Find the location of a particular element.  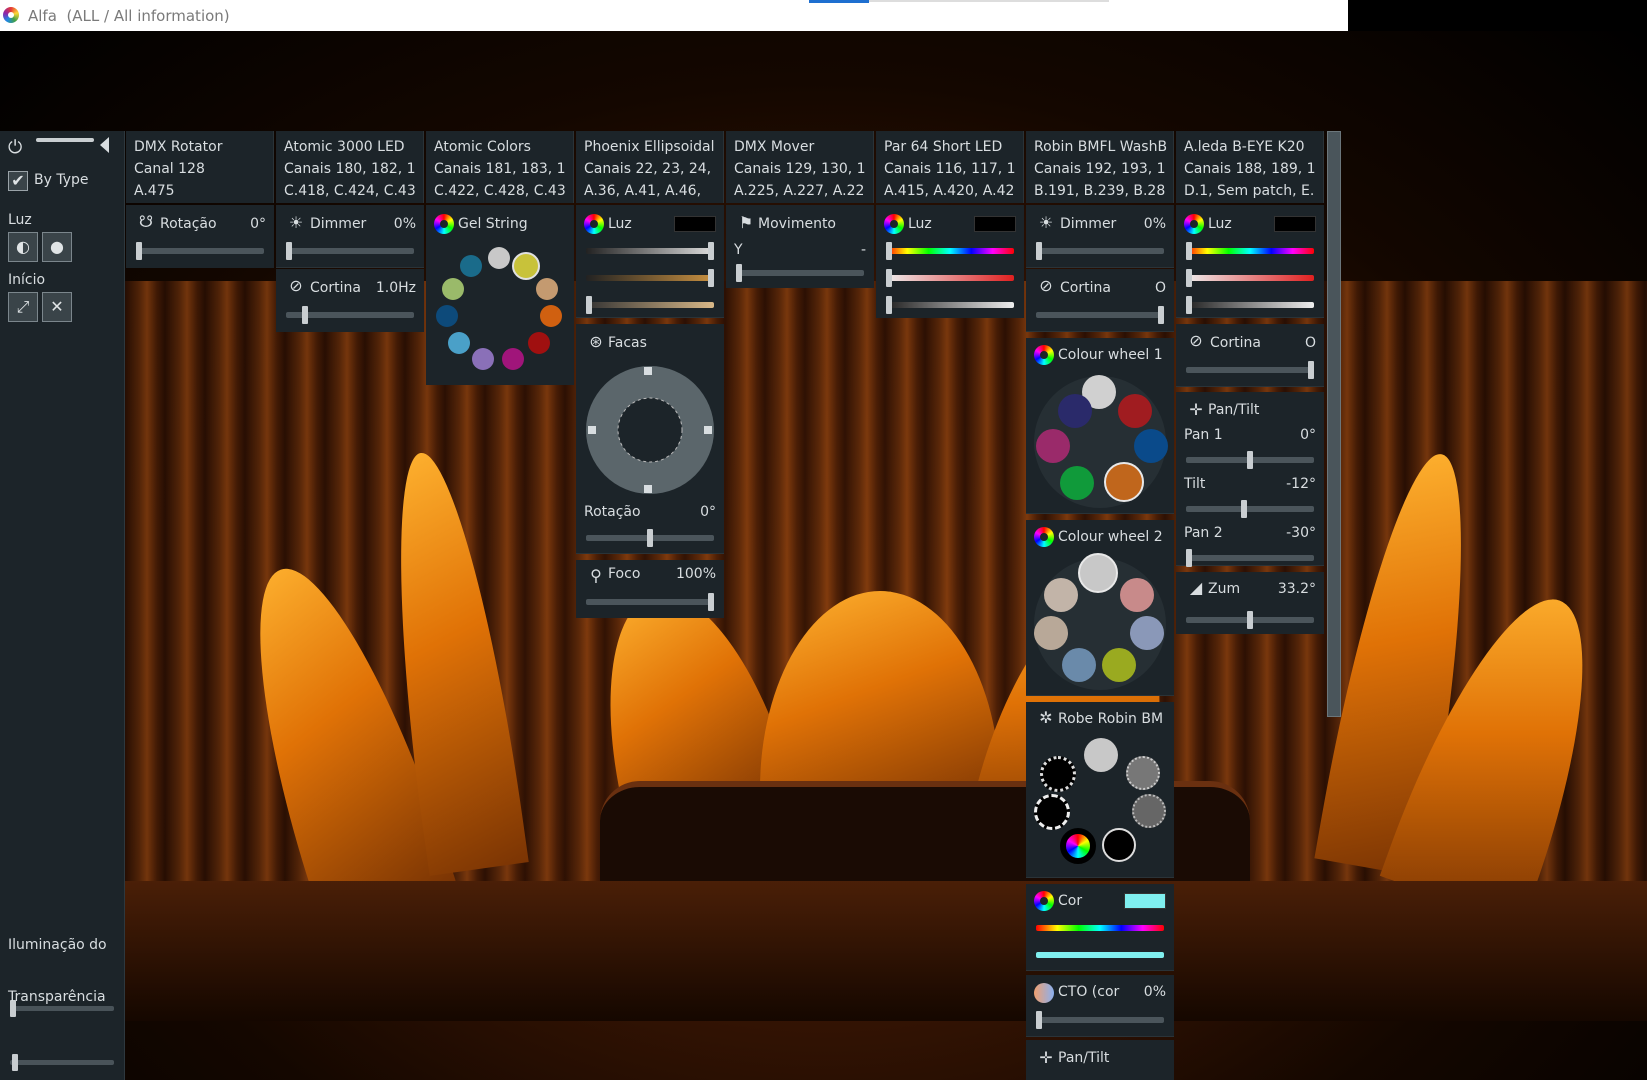

pan2-slider is located at coordinates (1250, 558).